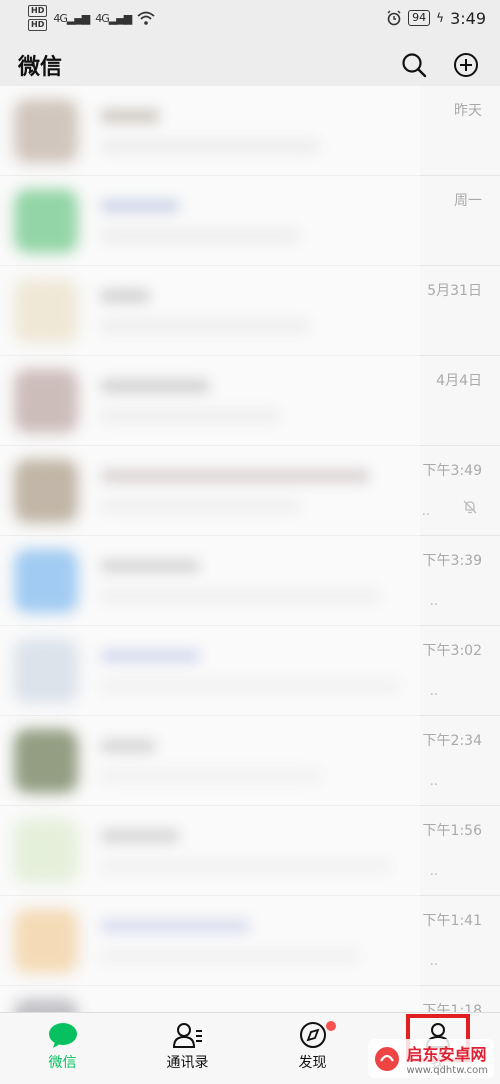  I want to click on chat-item: 5月31日, so click(250, 311).